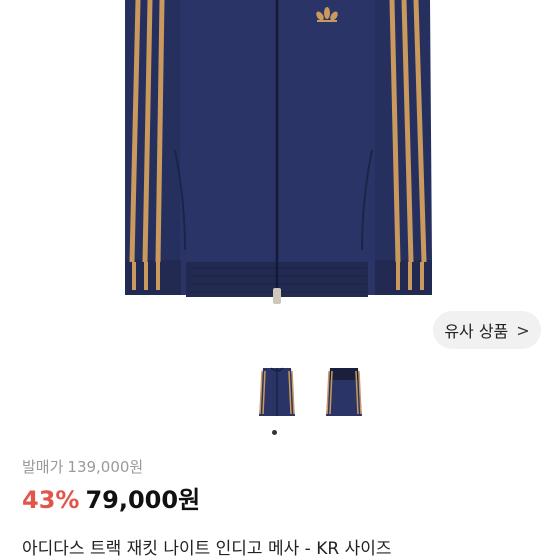  What do you see at coordinates (476, 331) in the screenshot?
I see `similar-products-label: 유사 상품` at bounding box center [476, 331].